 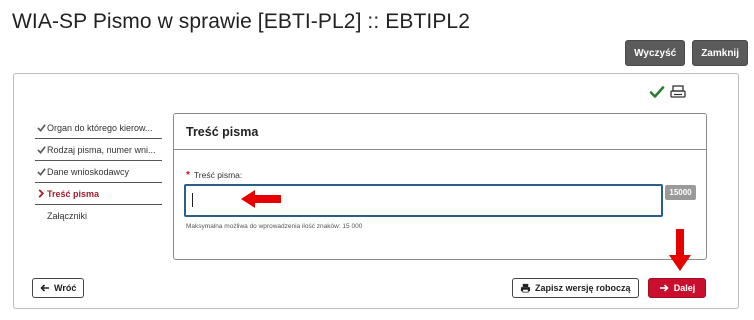 What do you see at coordinates (41, 193) in the screenshot?
I see `chevron-right-icon` at bounding box center [41, 193].